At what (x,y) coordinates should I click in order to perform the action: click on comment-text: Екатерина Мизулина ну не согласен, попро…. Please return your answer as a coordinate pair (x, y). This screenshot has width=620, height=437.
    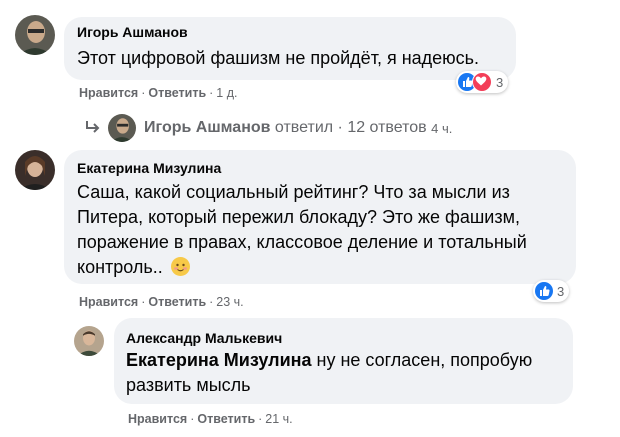
    Looking at the image, I should click on (346, 373).